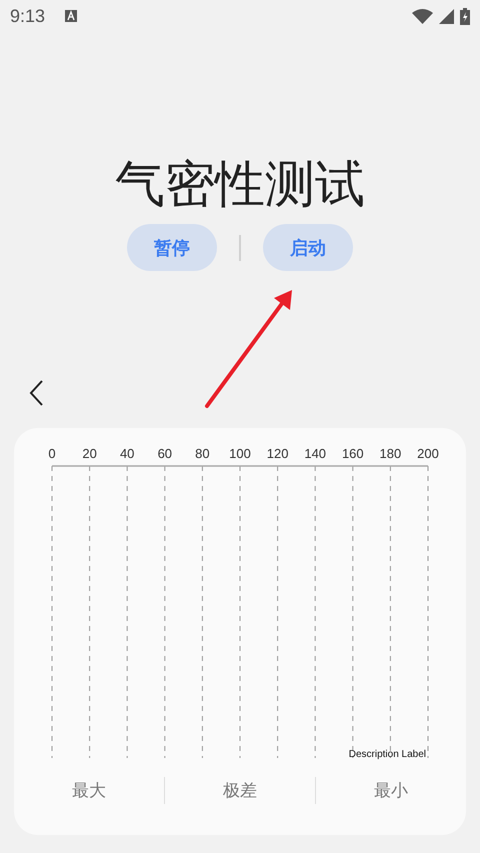  Describe the element at coordinates (277, 453) in the screenshot. I see `axis-tick-label: 120` at that location.